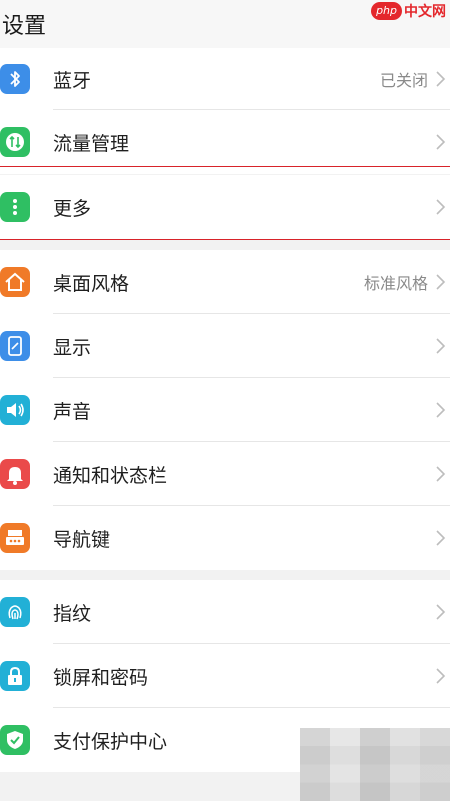 This screenshot has width=450, height=801. I want to click on highlight-border-bottom, so click(225, 239).